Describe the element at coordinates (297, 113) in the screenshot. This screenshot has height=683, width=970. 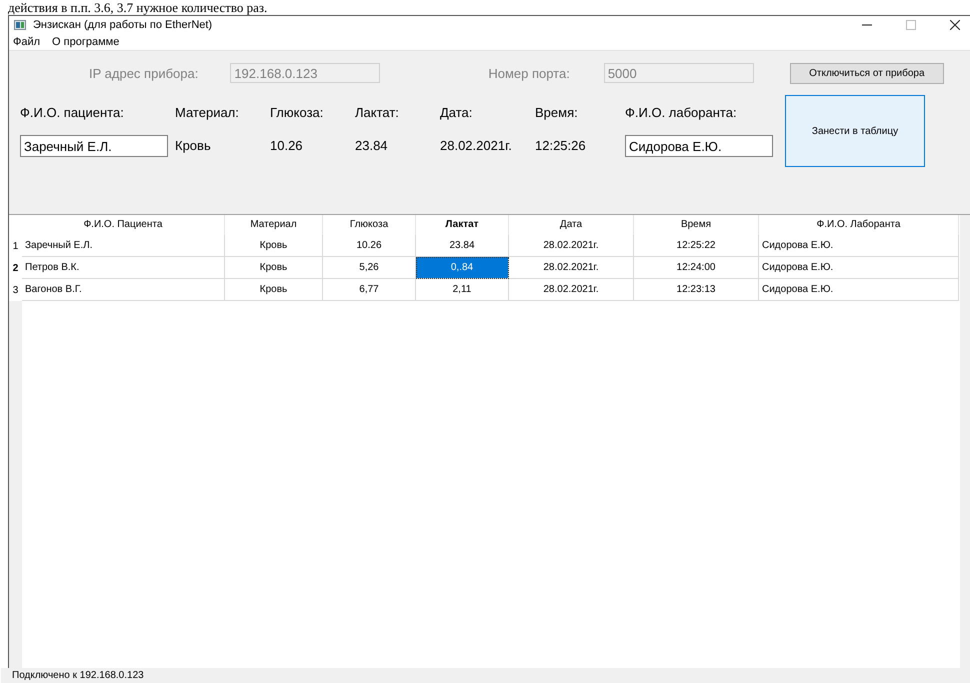
I see `field-label: Глюкоза:` at that location.